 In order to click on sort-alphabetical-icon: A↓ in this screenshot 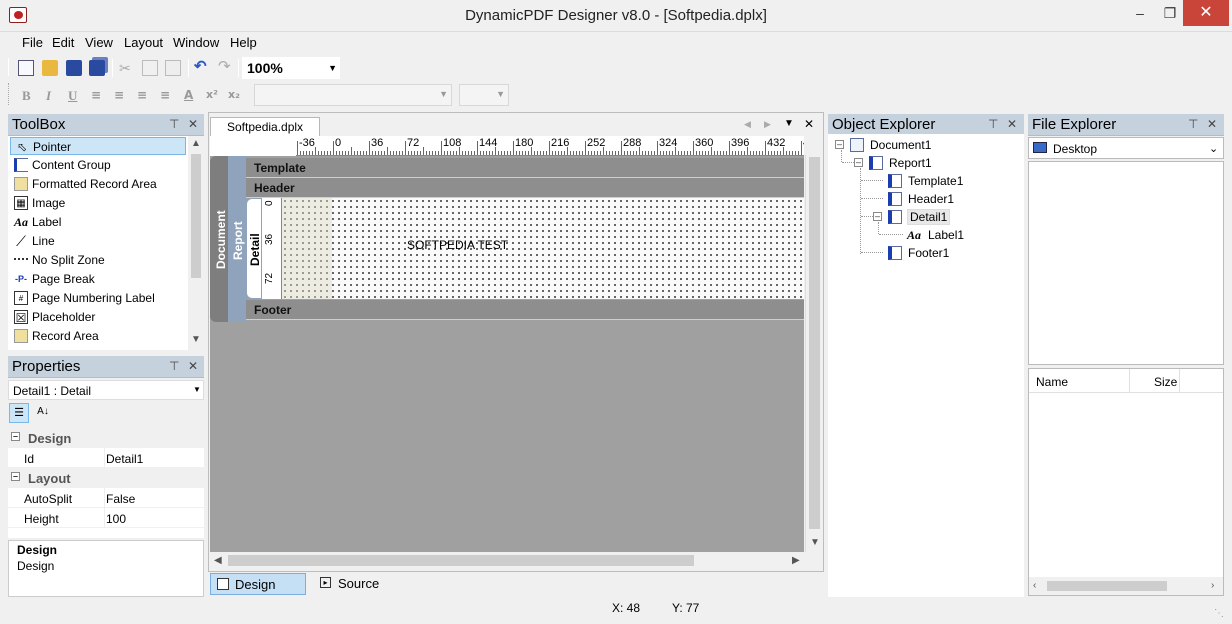, I will do `click(43, 413)`.